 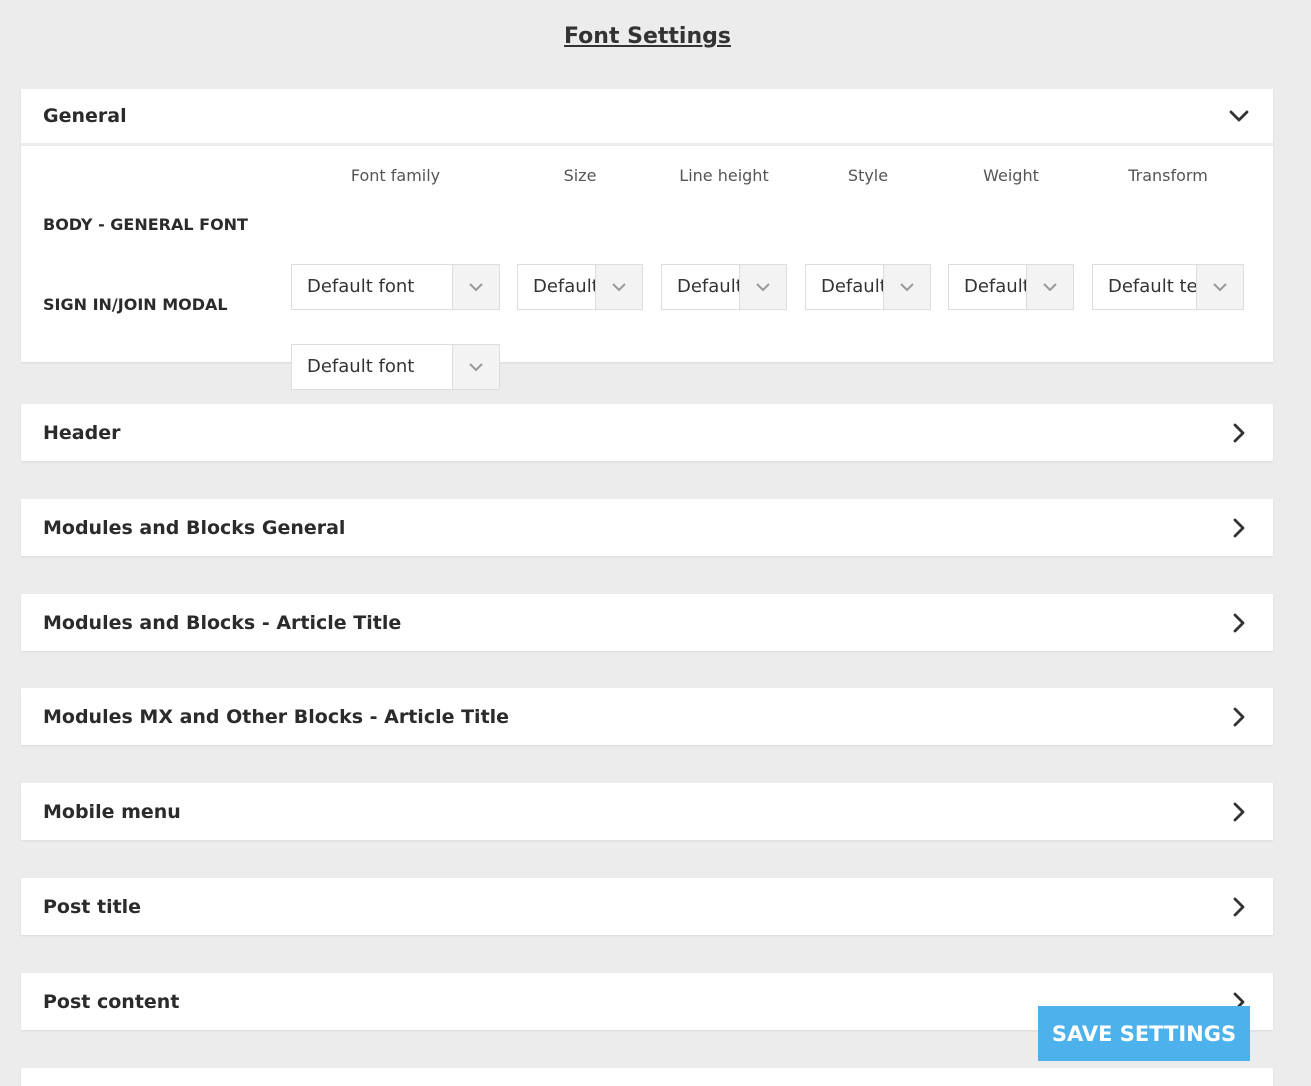 I want to click on body-size-select: Default, so click(x=580, y=287).